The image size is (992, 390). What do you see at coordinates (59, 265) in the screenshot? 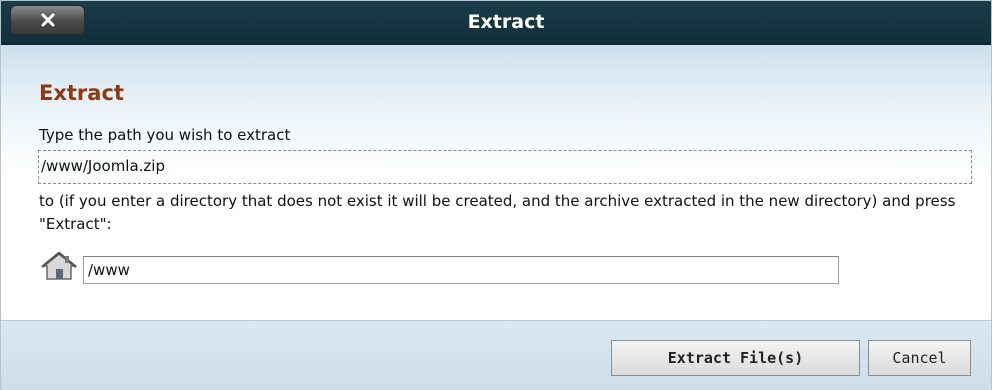
I see `home-icon` at bounding box center [59, 265].